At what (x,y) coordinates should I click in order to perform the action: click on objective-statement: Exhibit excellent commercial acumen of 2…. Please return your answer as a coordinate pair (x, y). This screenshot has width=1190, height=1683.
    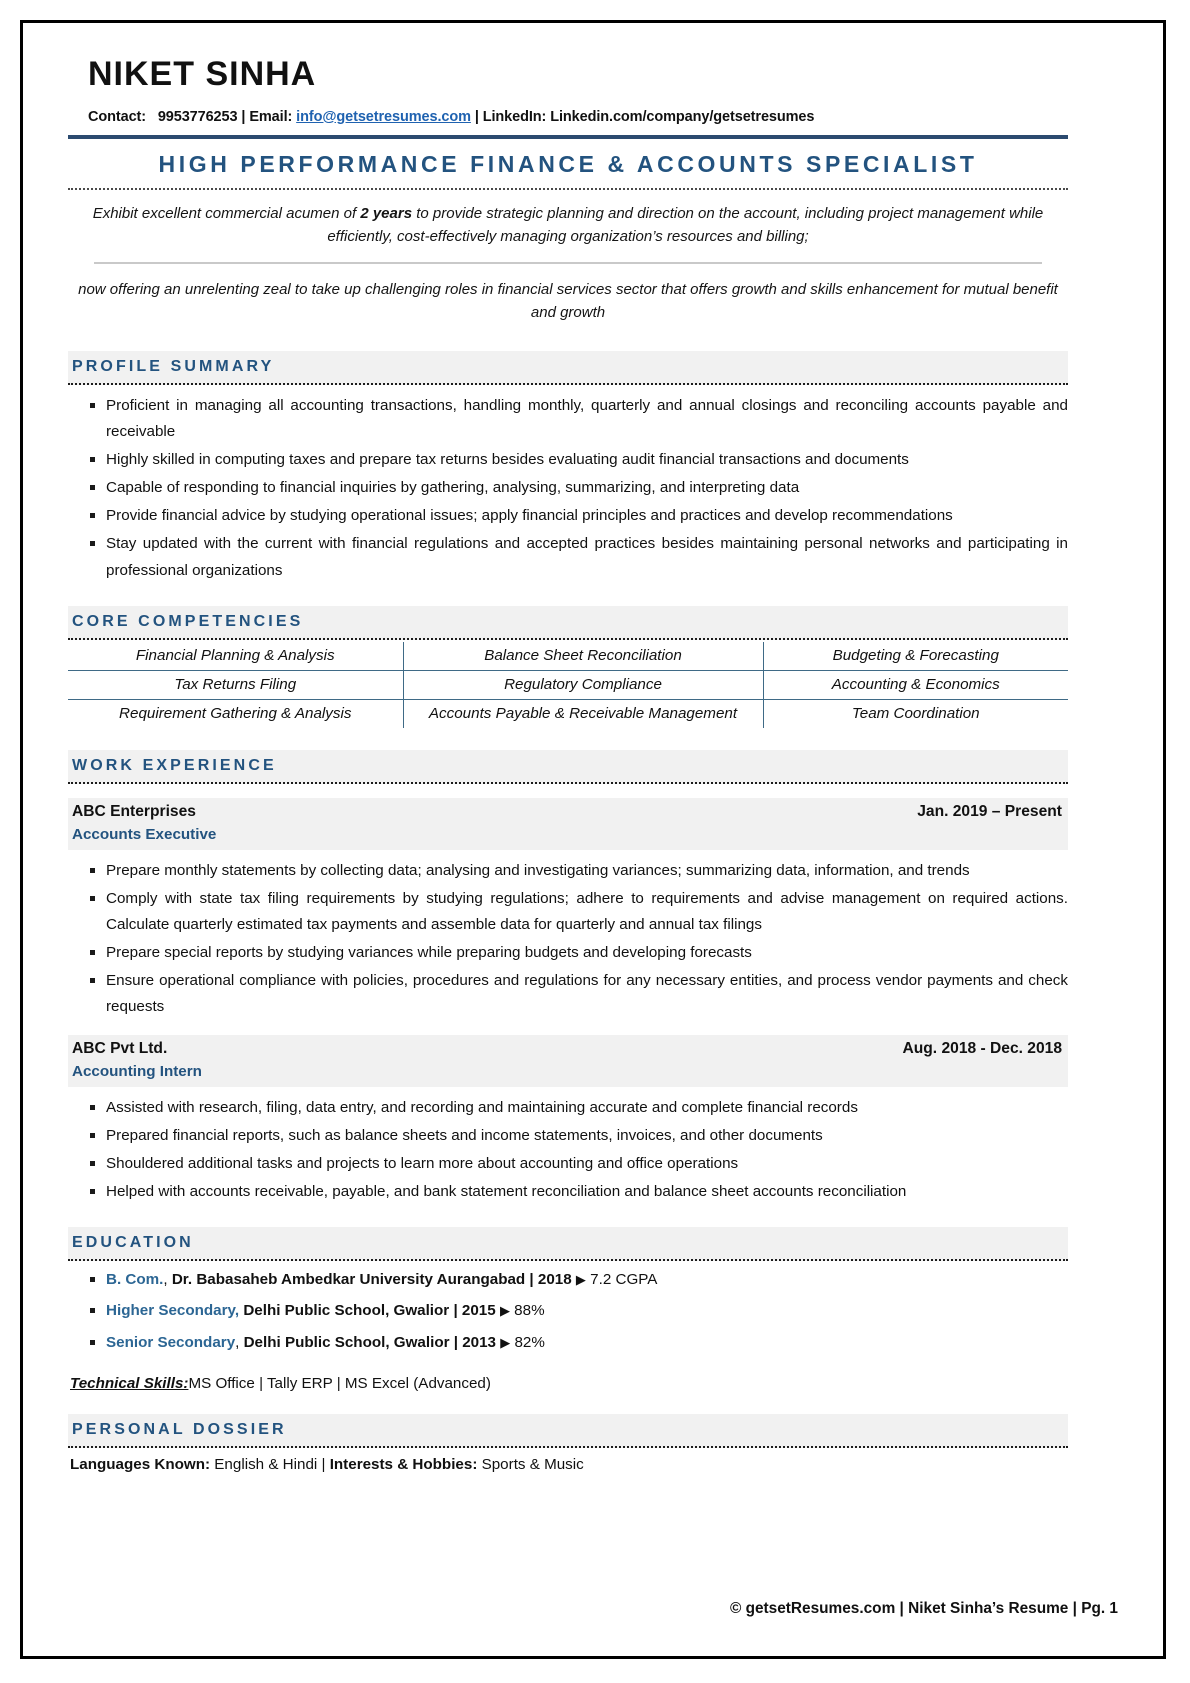
    Looking at the image, I should click on (568, 225).